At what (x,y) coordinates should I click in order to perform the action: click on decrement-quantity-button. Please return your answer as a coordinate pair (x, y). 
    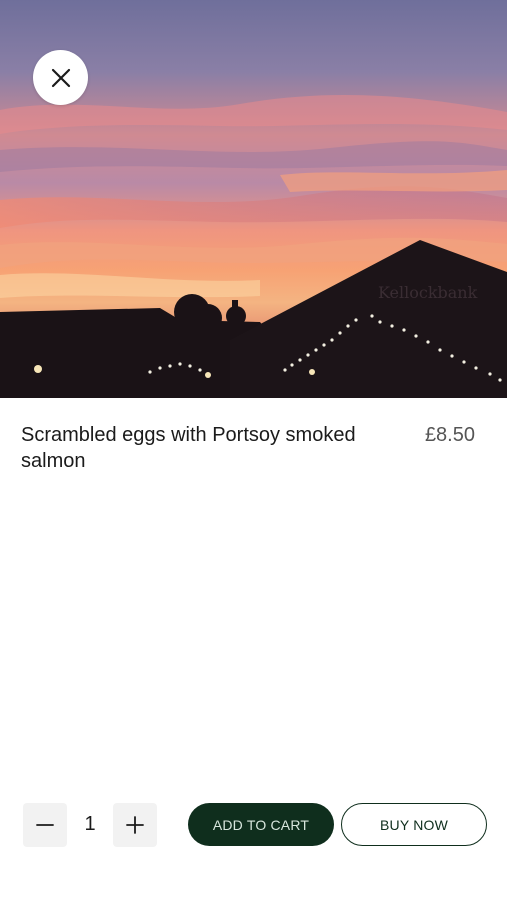
    Looking at the image, I should click on (45, 824).